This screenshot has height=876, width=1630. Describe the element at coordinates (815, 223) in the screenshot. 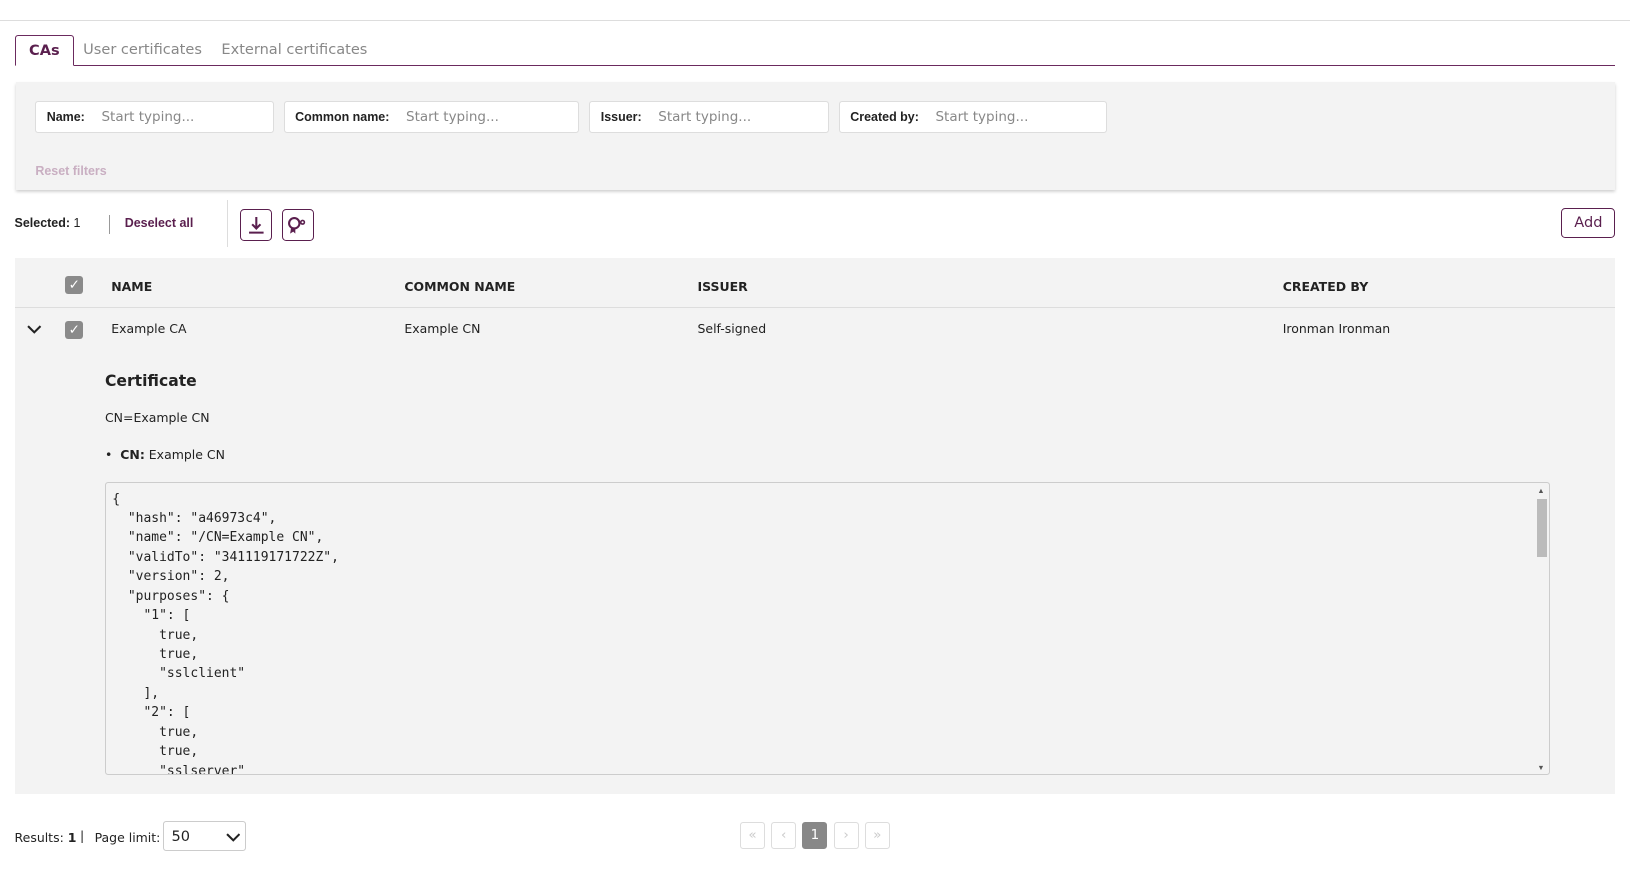

I see `selection-toolbar: Selected: 1 Deselect all Add` at that location.